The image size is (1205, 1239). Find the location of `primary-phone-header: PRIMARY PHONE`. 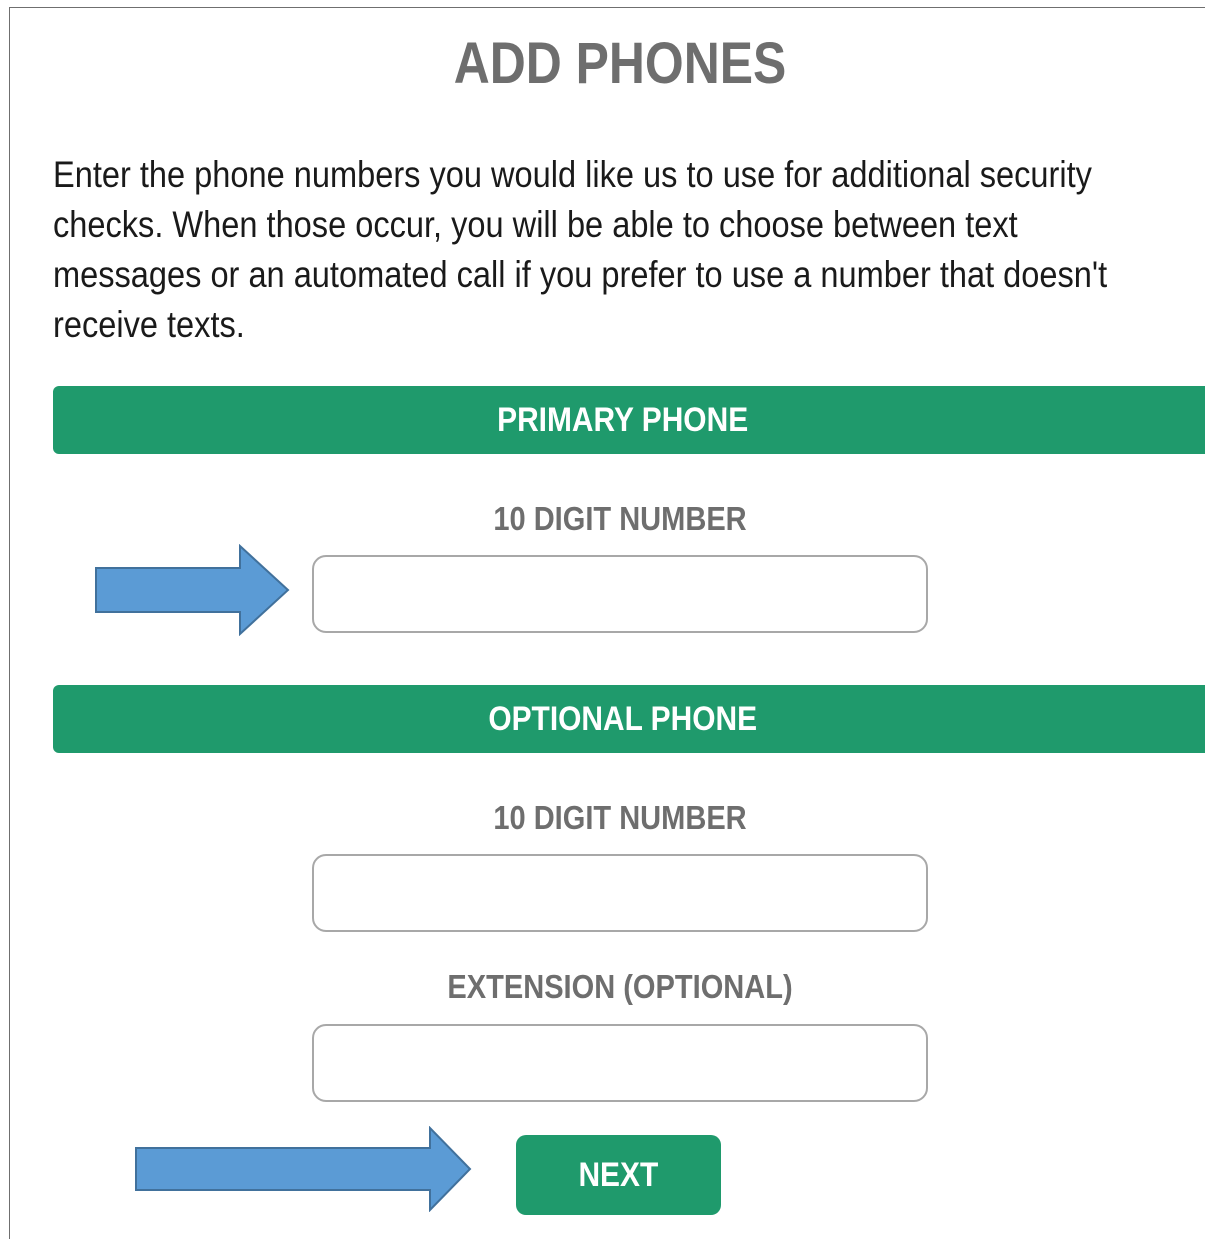

primary-phone-header: PRIMARY PHONE is located at coordinates (629, 420).